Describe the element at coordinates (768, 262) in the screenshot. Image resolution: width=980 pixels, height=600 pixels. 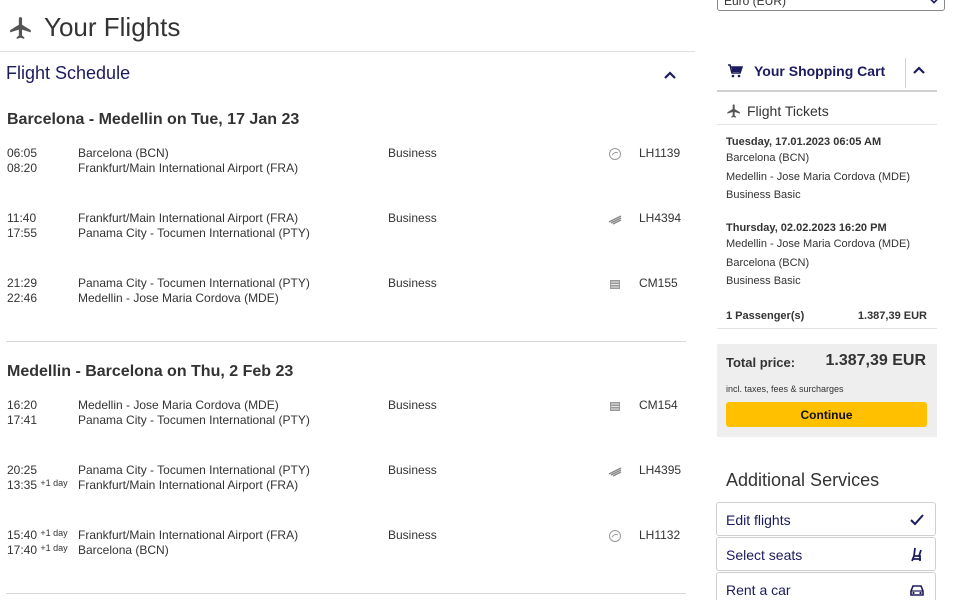
I see `trip-to: Barcelona (BCN)` at that location.